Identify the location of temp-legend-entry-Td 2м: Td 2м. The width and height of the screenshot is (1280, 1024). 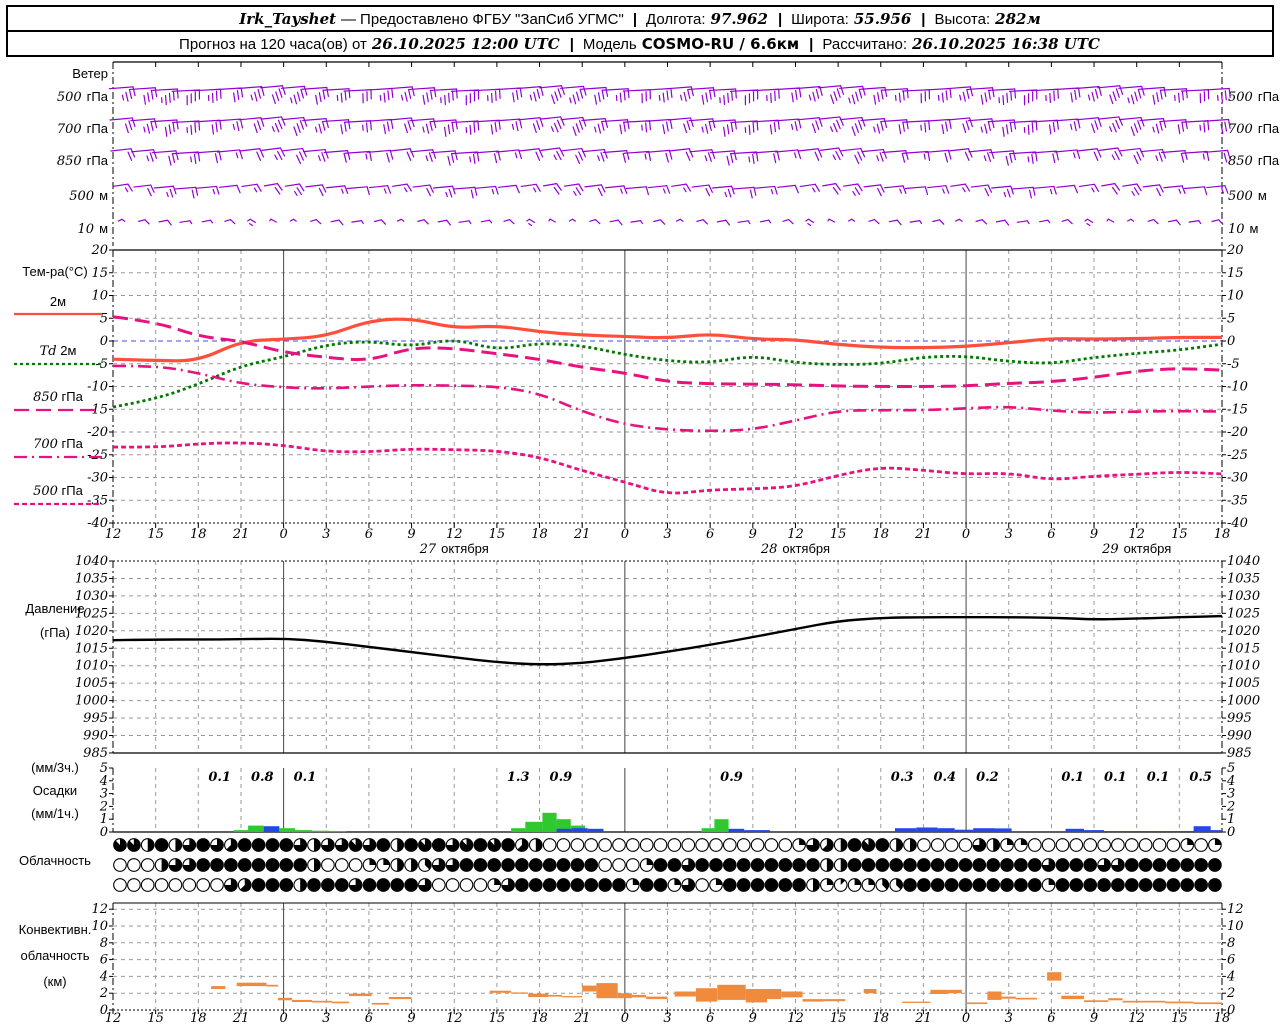
(58, 354).